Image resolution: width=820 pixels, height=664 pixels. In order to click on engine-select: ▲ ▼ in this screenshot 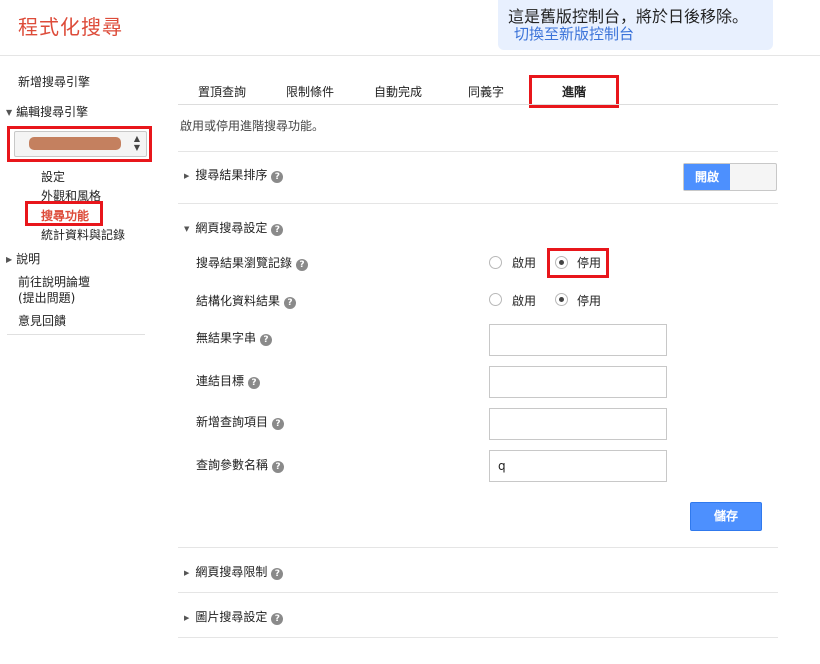, I will do `click(80, 144)`.